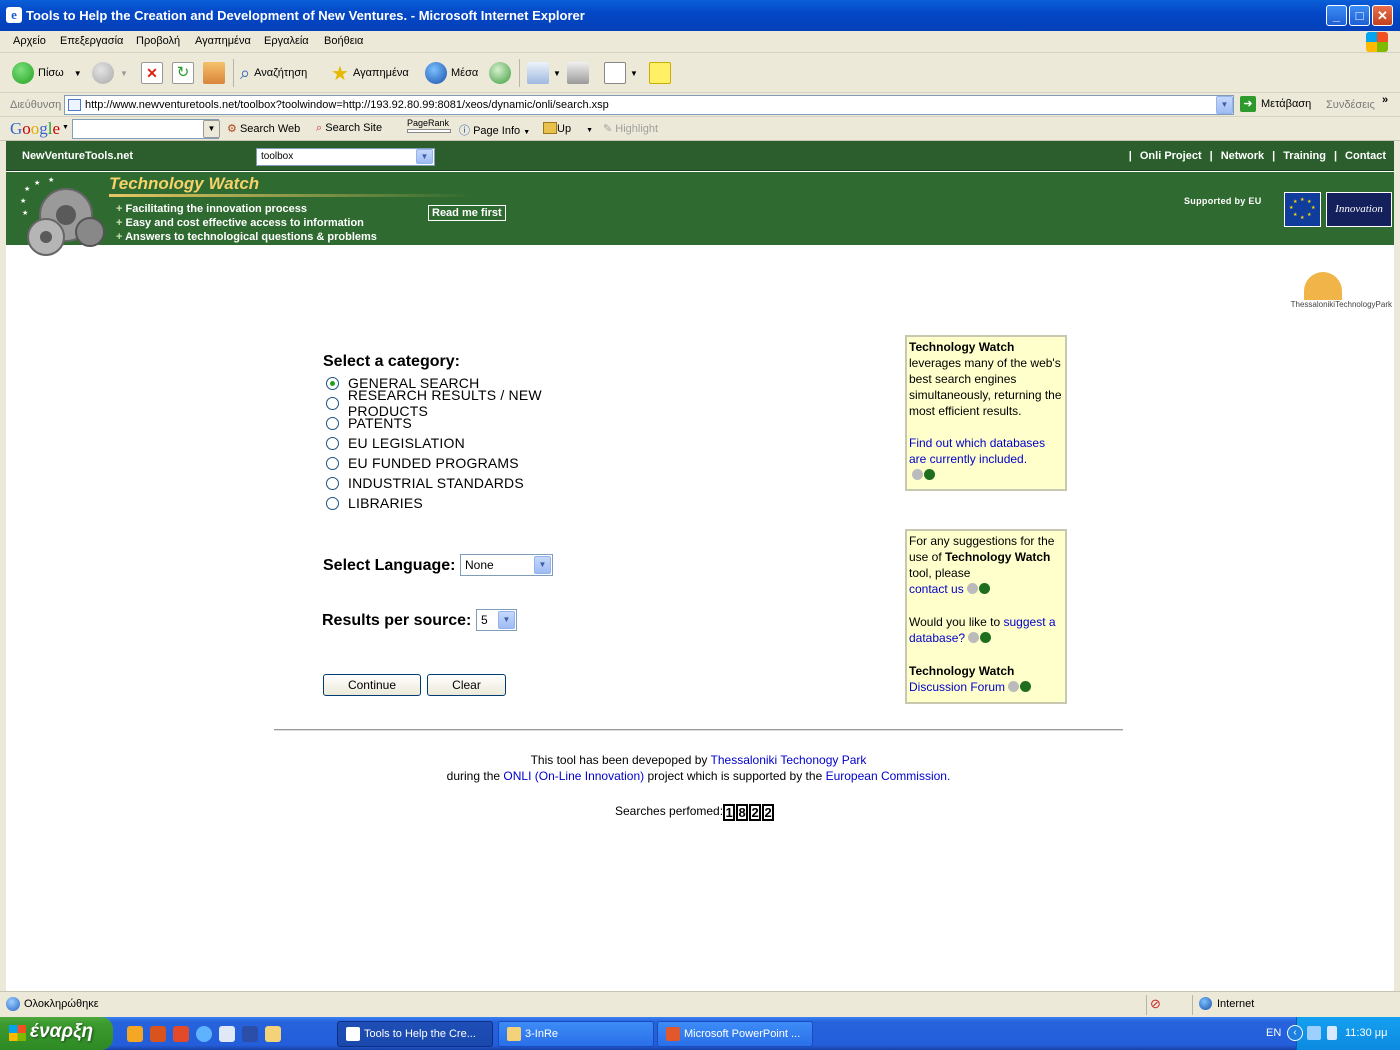 Image resolution: width=1400 pixels, height=1050 pixels. Describe the element at coordinates (223, 41) in the screenshot. I see `menu-favorites: Αγαπημένα` at that location.